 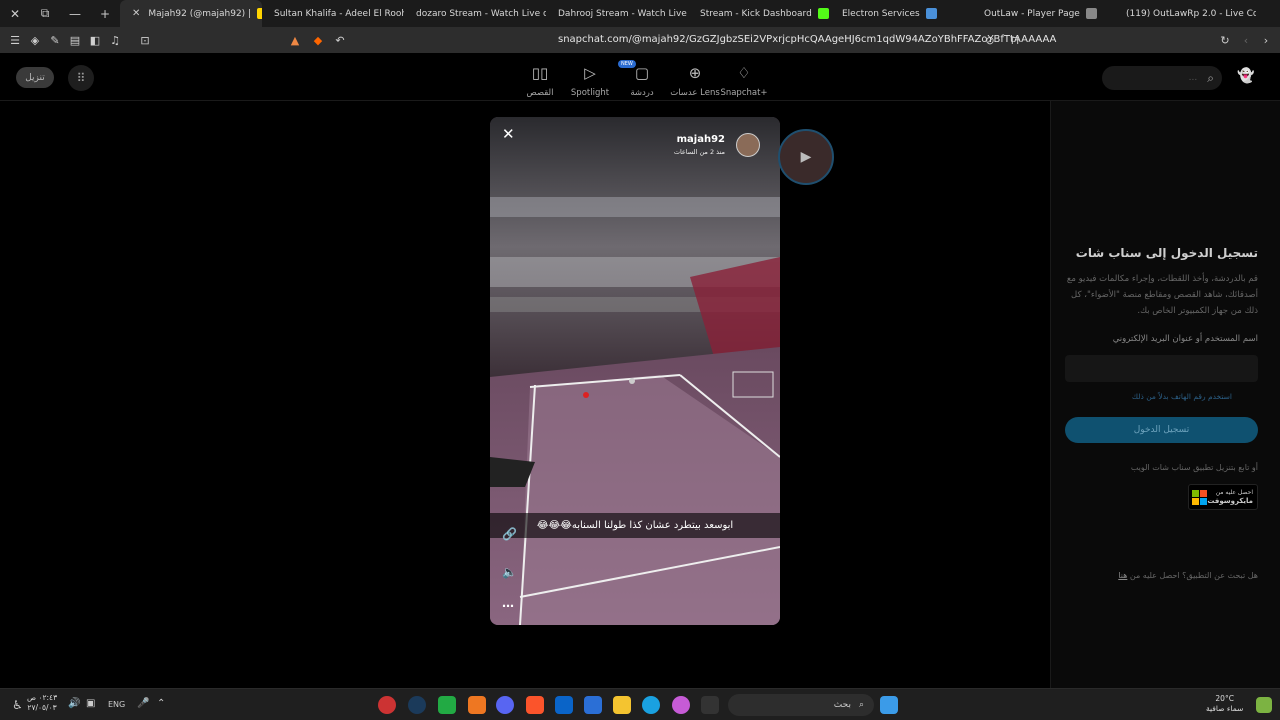 I want to click on play-icon: ▶, so click(x=806, y=157).